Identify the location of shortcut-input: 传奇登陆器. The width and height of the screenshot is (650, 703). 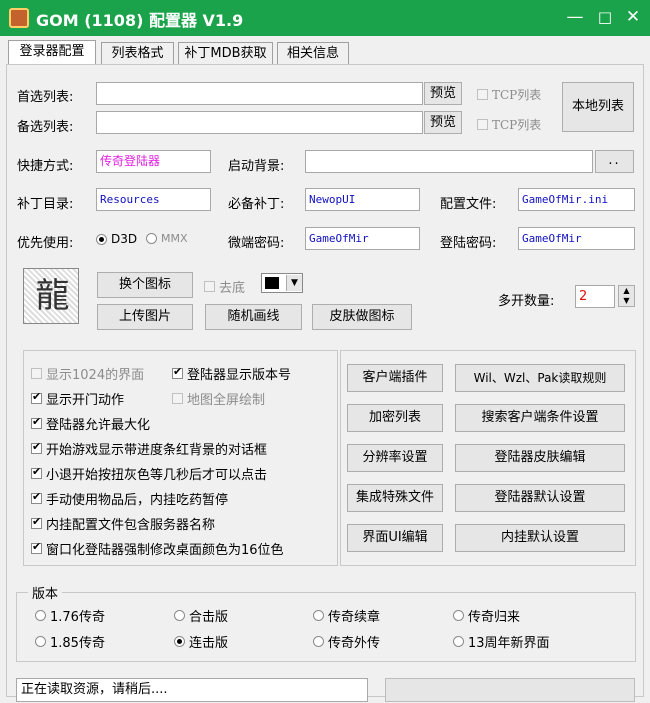
(153, 161).